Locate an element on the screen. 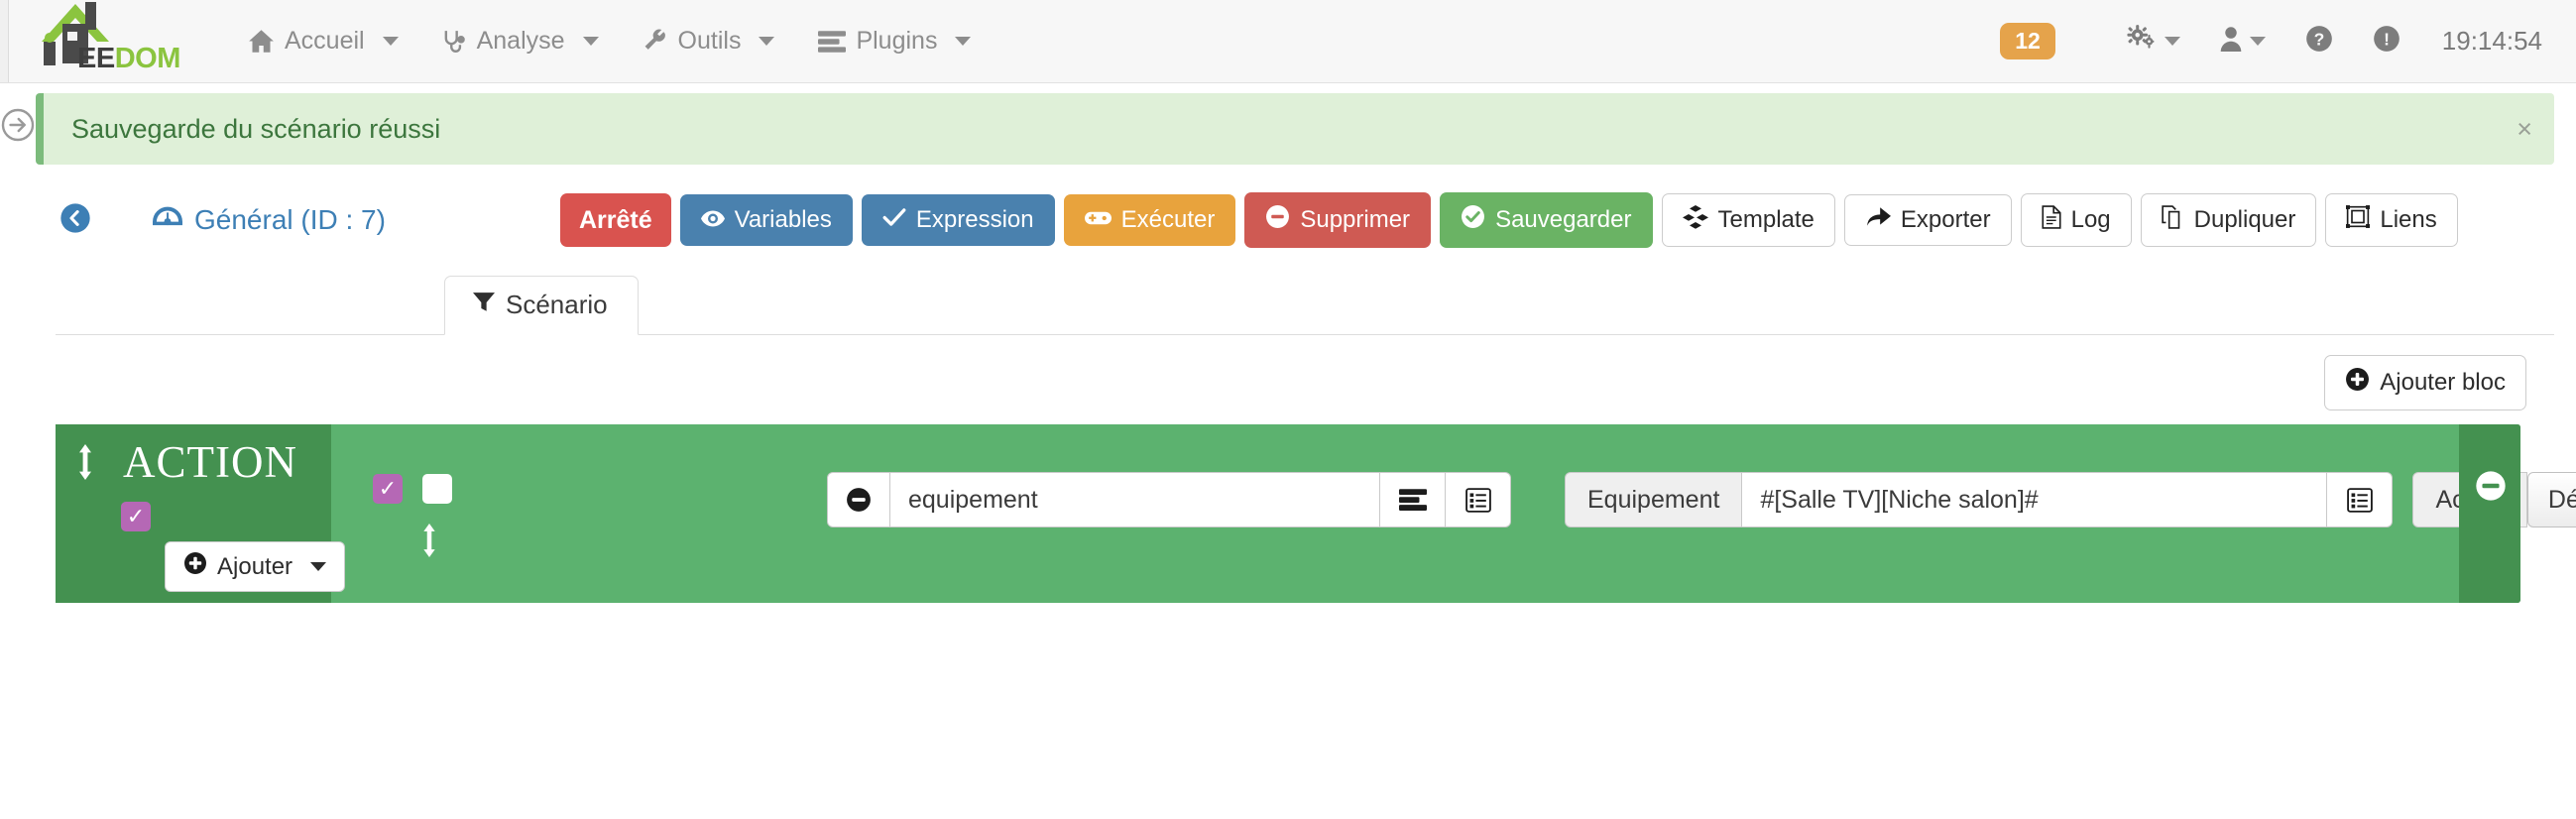  arrow-circle-right-icon is located at coordinates (18, 125).